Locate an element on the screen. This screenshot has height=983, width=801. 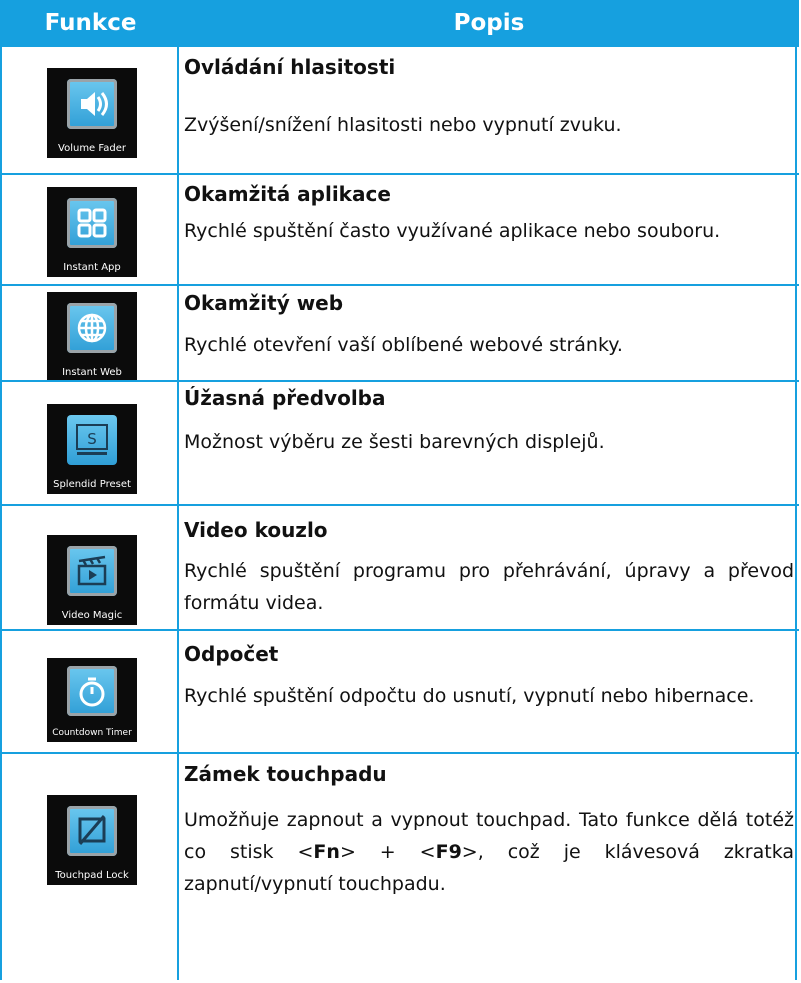
row-title: Video kouzlo is located at coordinates (256, 530).